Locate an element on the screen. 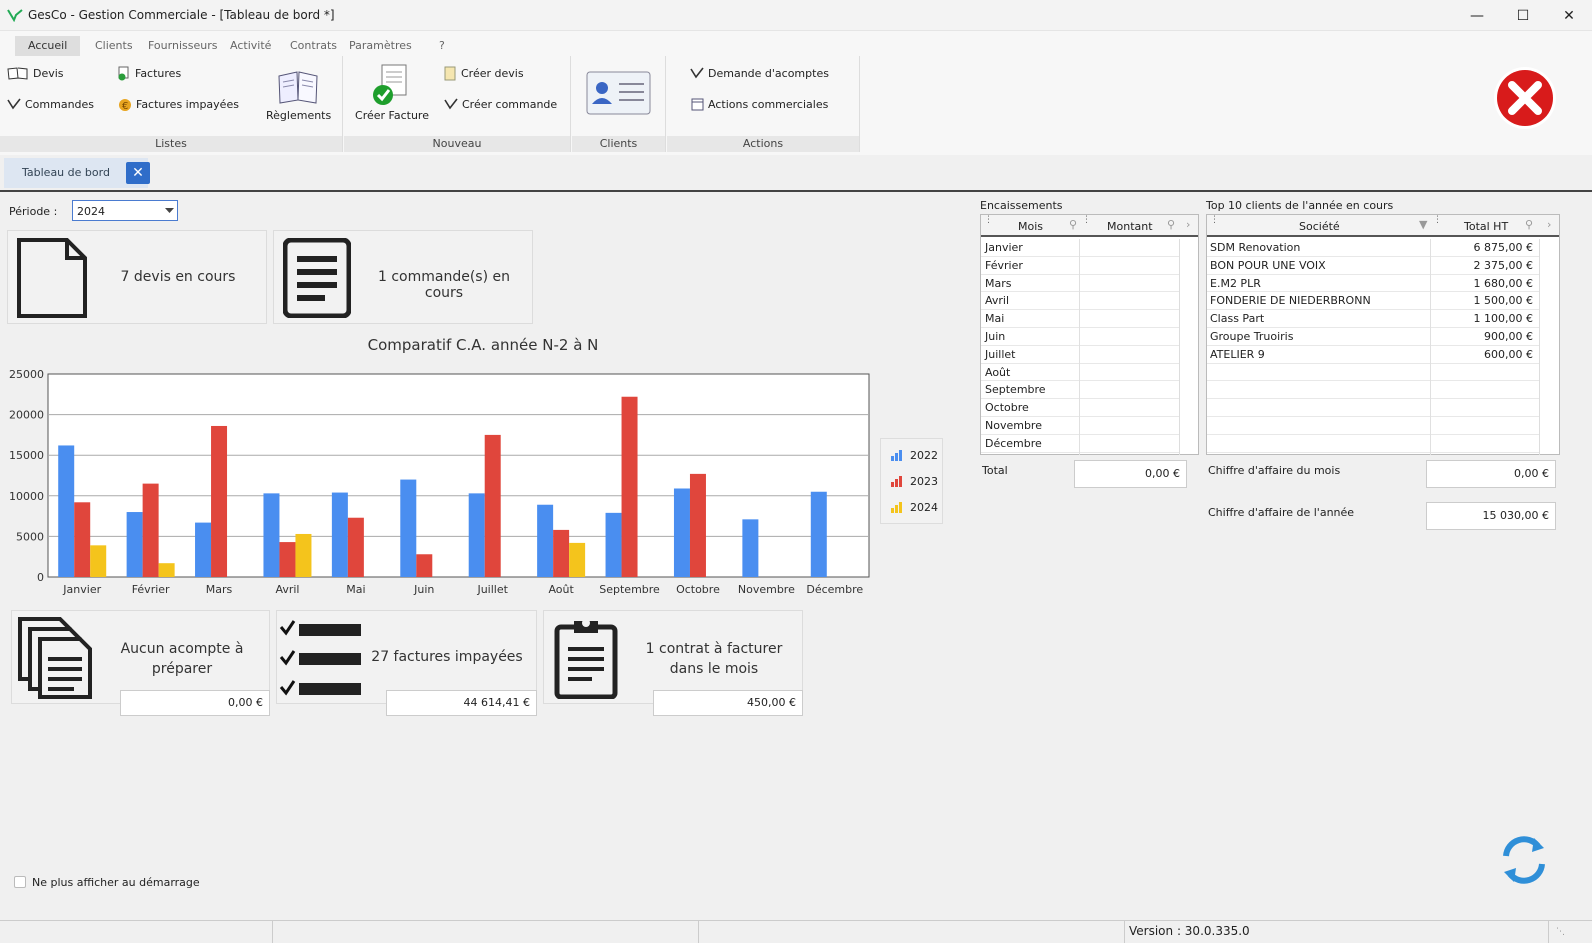 Image resolution: width=1592 pixels, height=943 pixels. table-row: ATELIER 9 600,00 € is located at coordinates (1373, 355).